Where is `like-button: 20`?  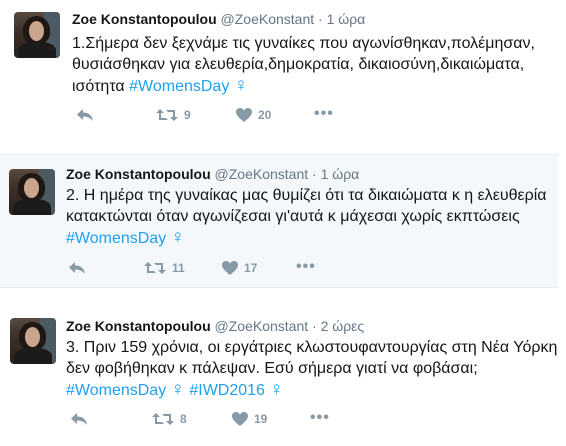
like-button: 20 is located at coordinates (253, 115).